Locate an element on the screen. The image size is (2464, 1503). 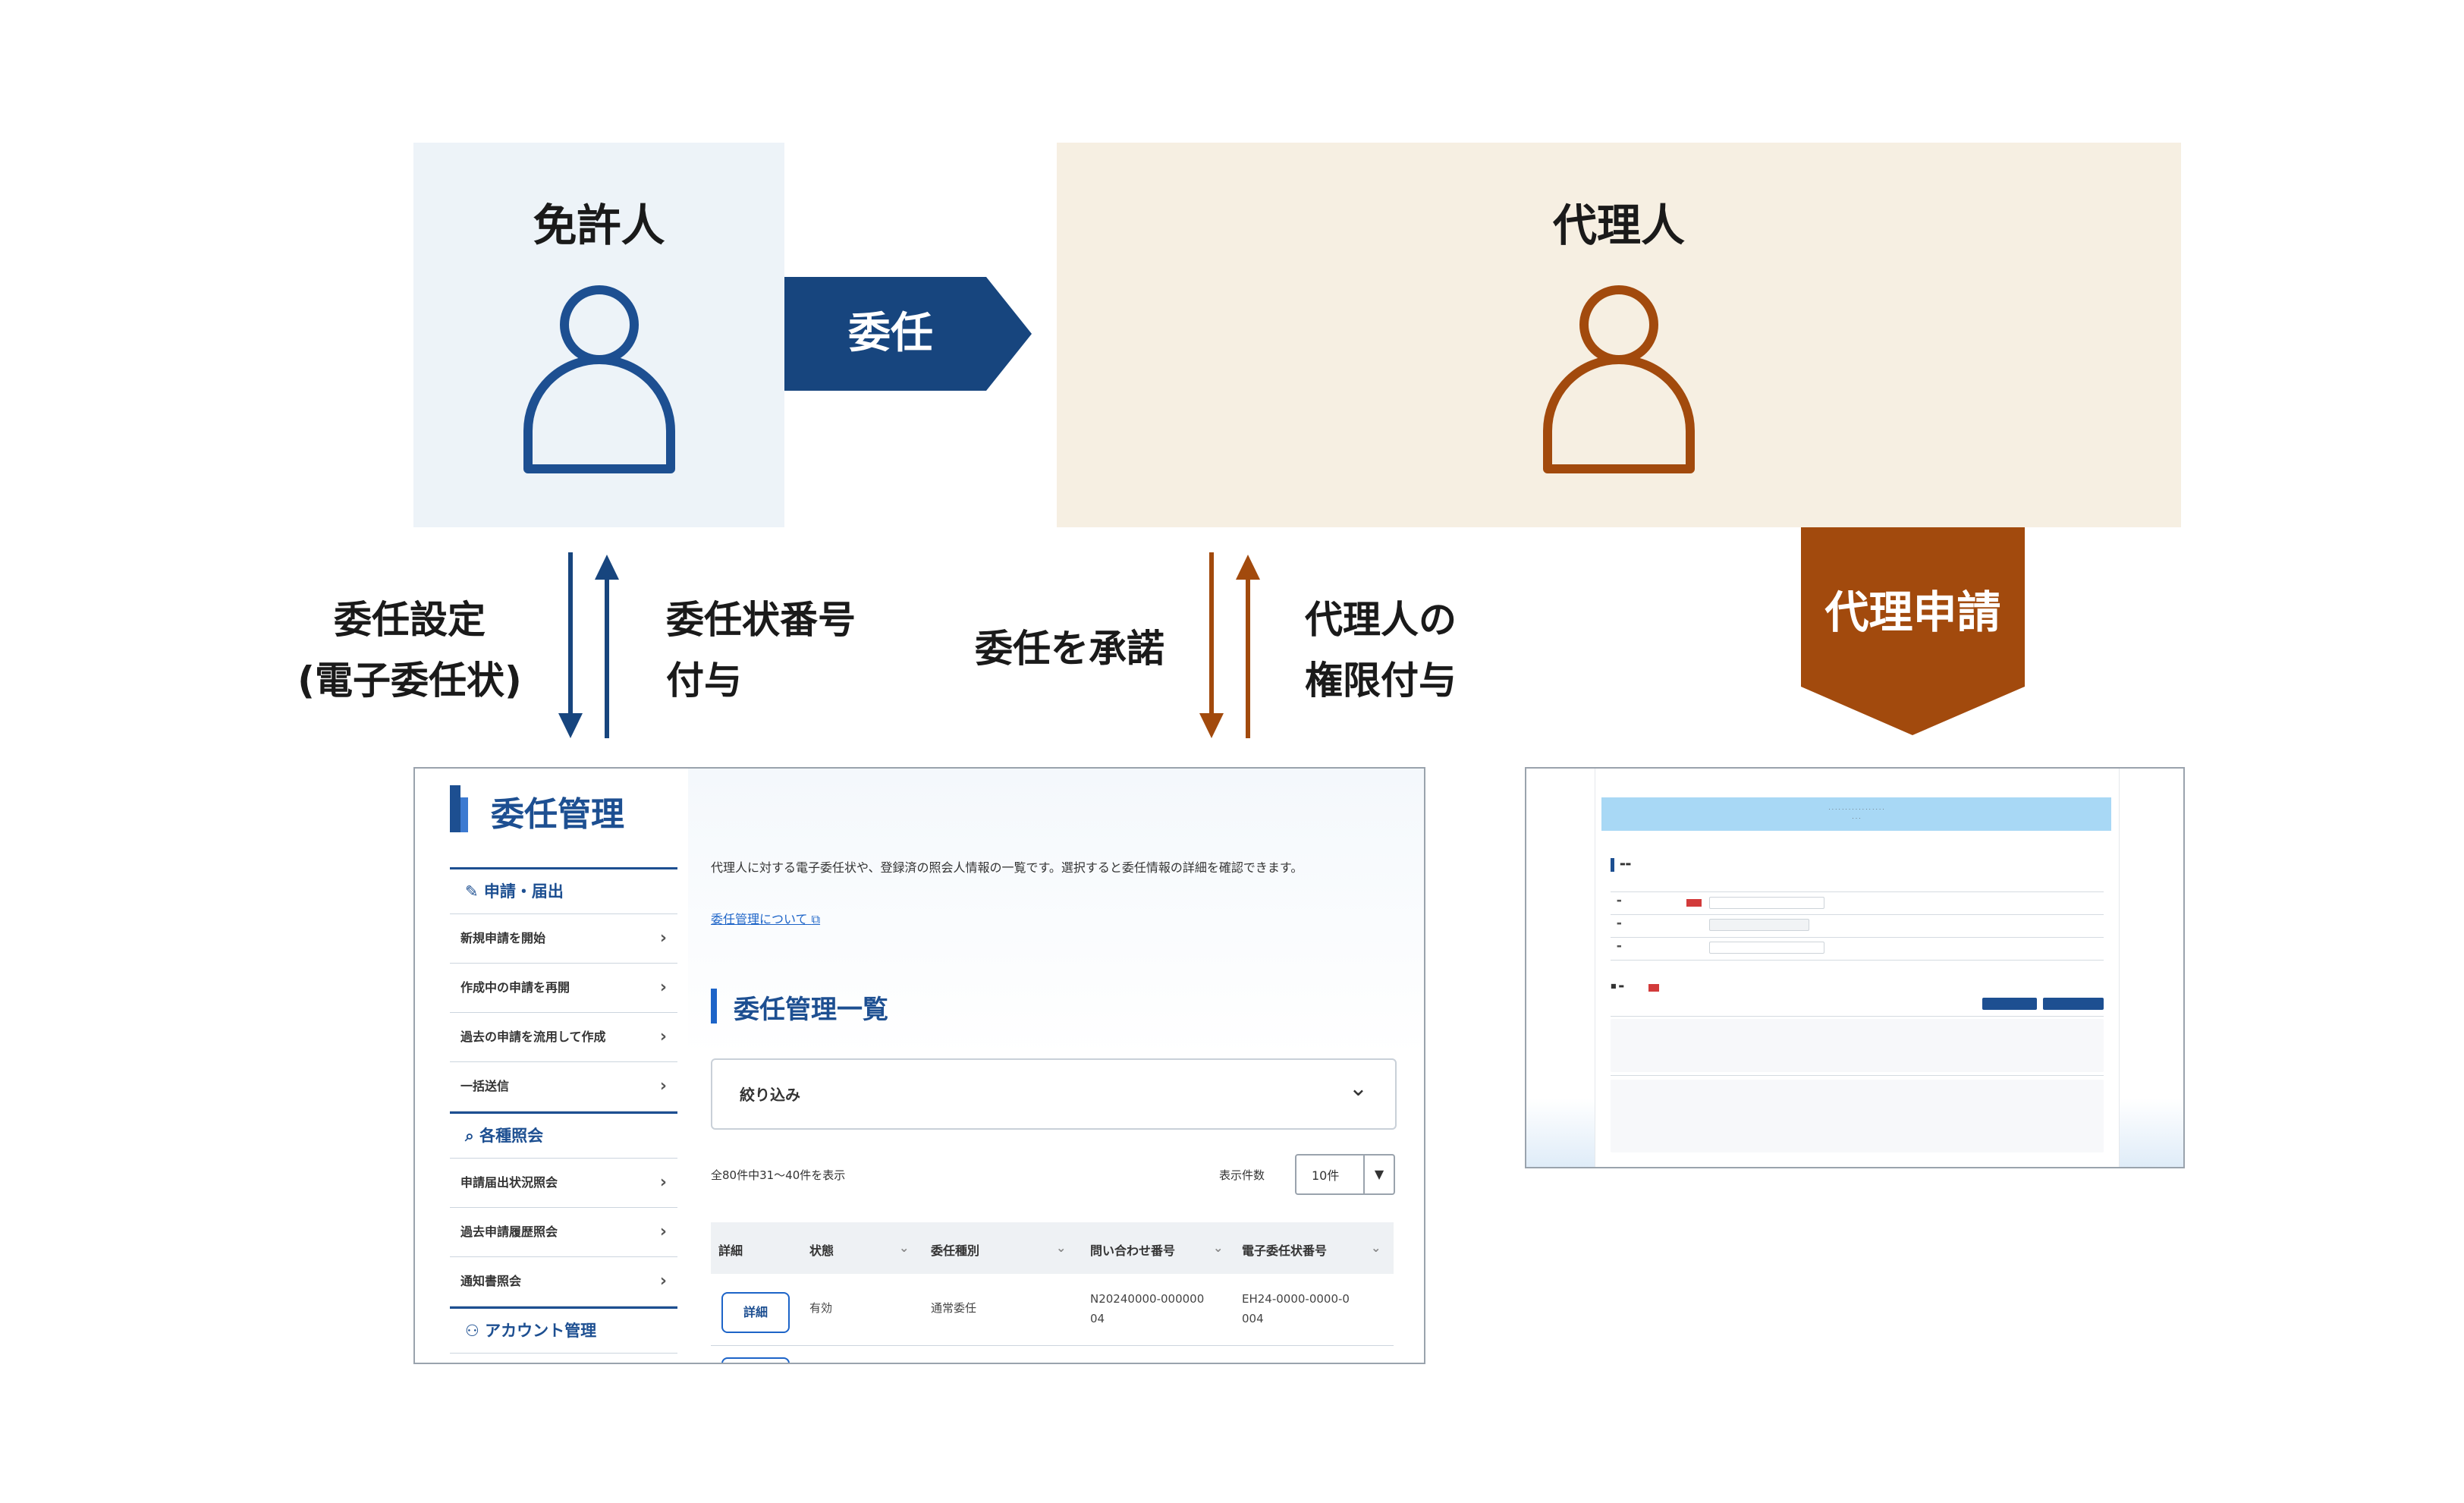
sidebar-section-inquiry: ⌕ 各種照会 is located at coordinates (563, 1135).